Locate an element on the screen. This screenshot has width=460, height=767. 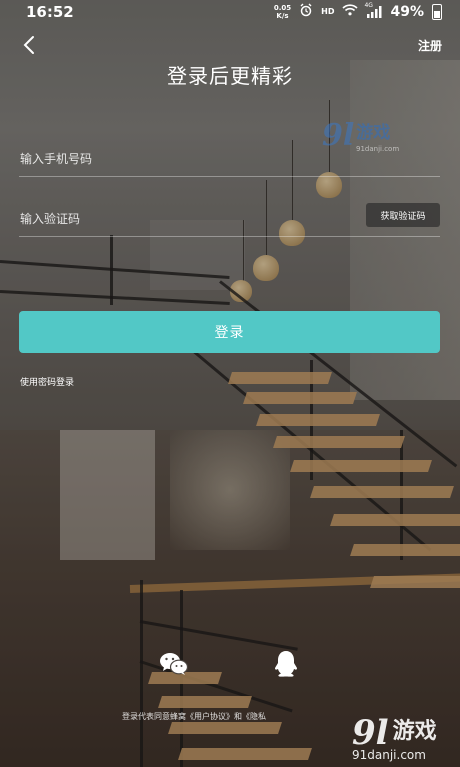
user-agreement-link: 《用户协议》 is located at coordinates (210, 716).